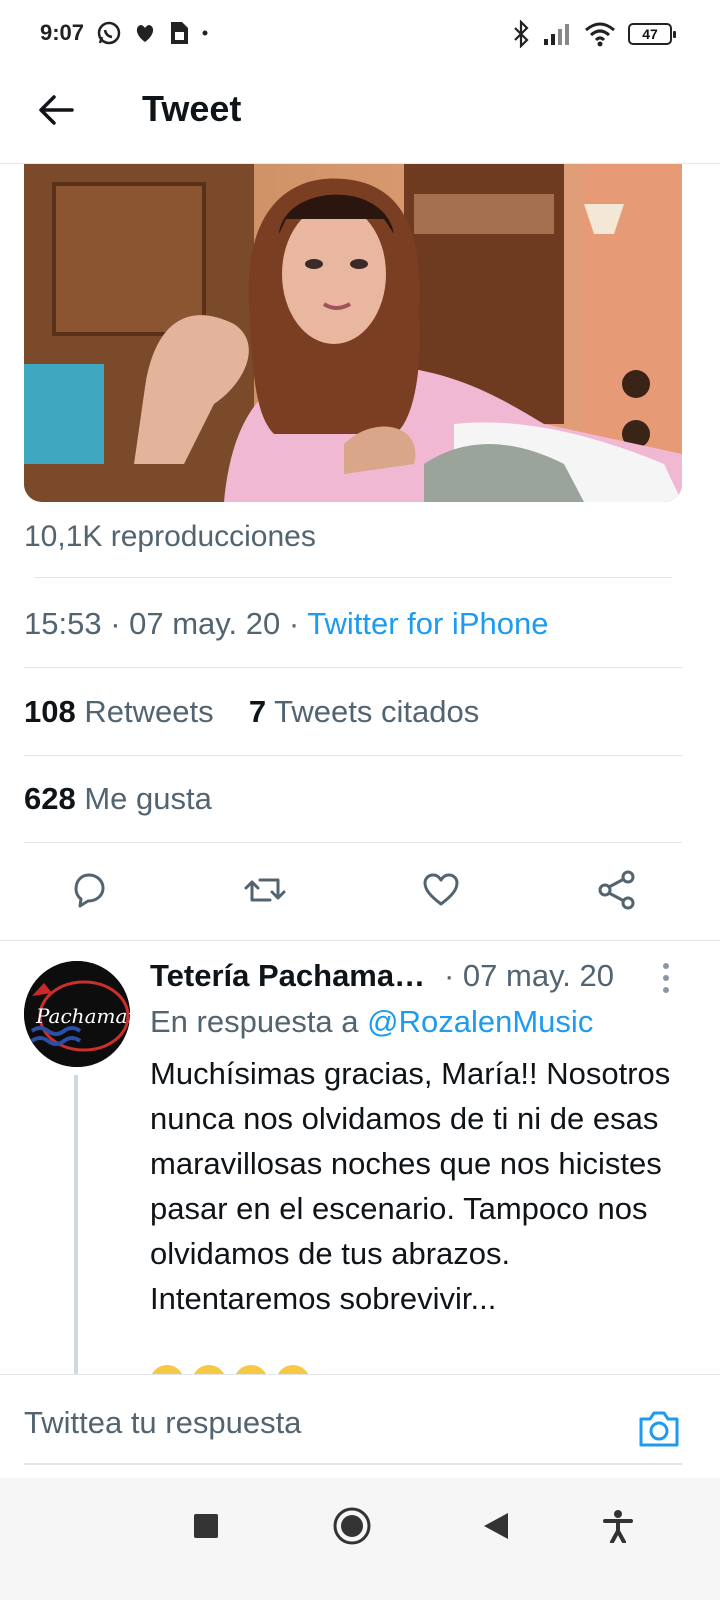 The height and width of the screenshot is (1600, 720). I want to click on battery-icon: 47, so click(652, 34).